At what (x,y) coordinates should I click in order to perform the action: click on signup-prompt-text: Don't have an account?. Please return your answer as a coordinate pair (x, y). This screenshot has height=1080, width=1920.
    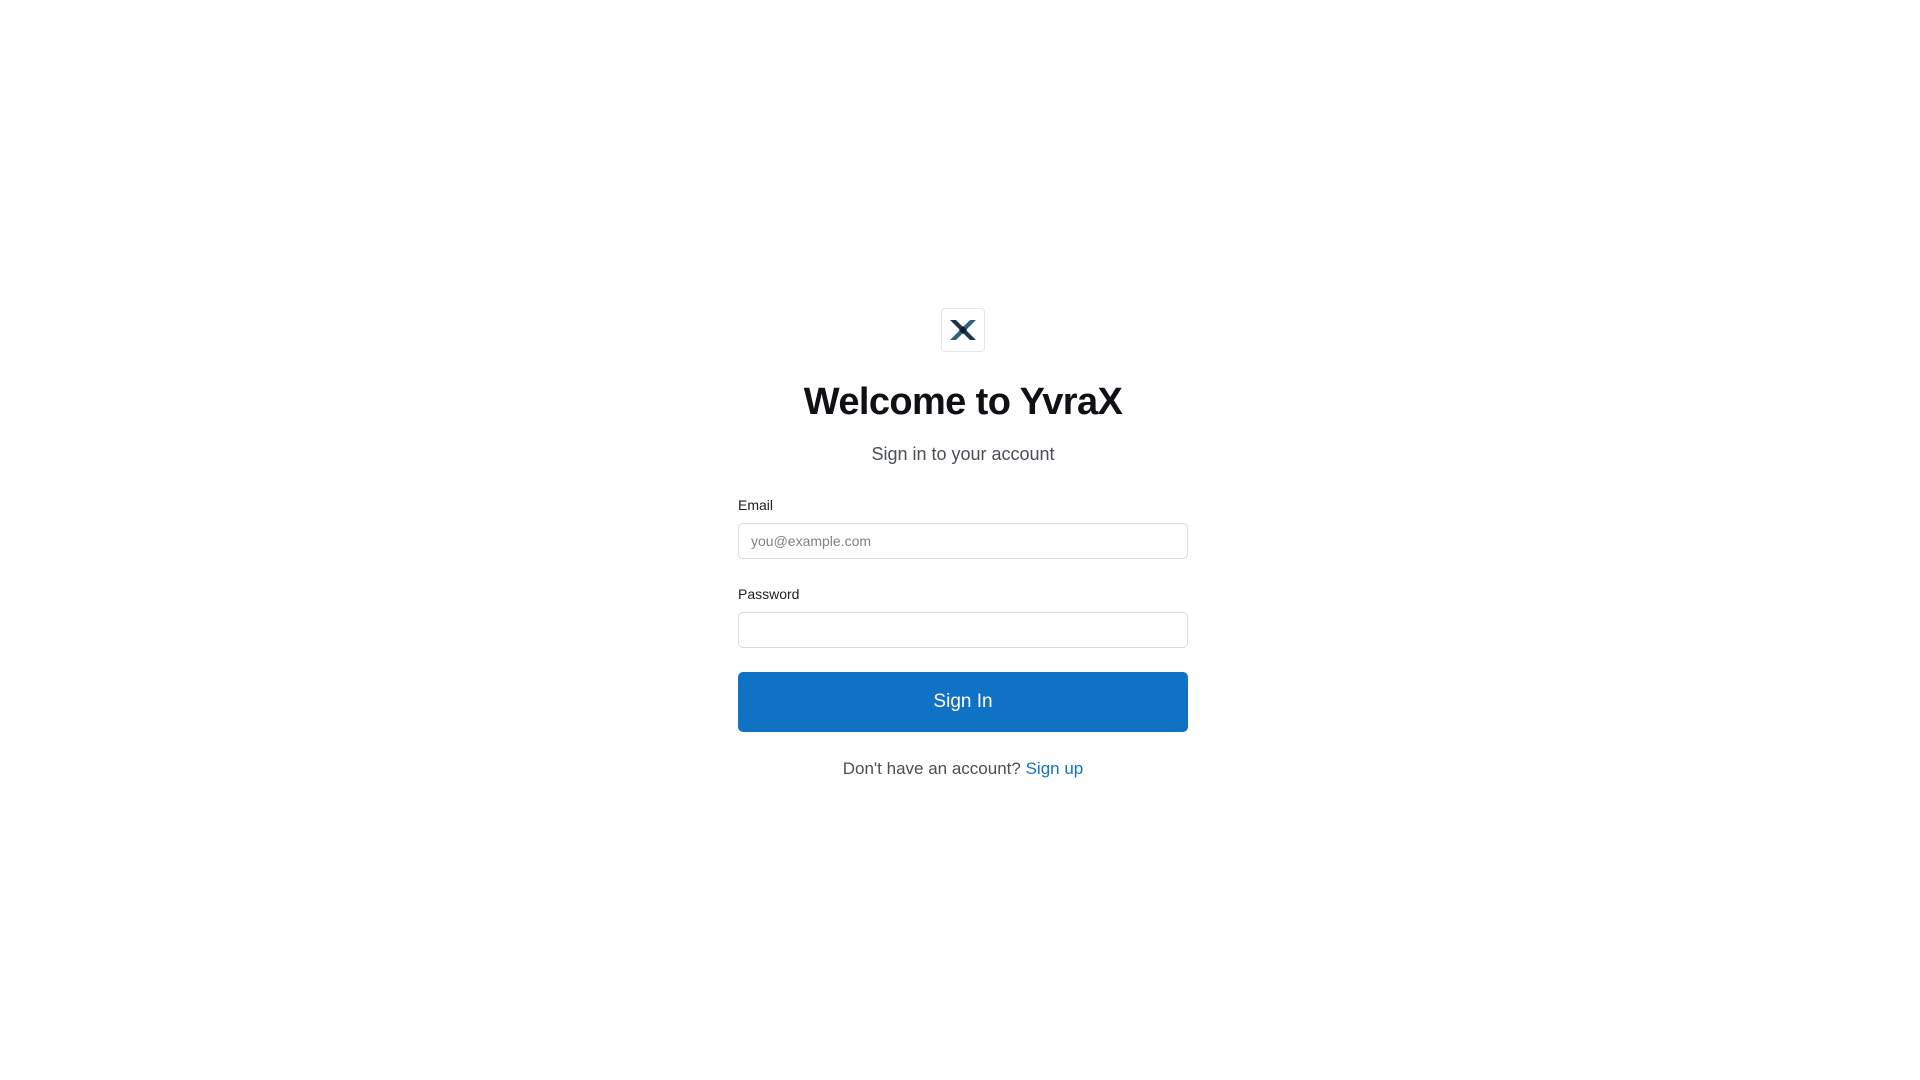
    Looking at the image, I should click on (931, 768).